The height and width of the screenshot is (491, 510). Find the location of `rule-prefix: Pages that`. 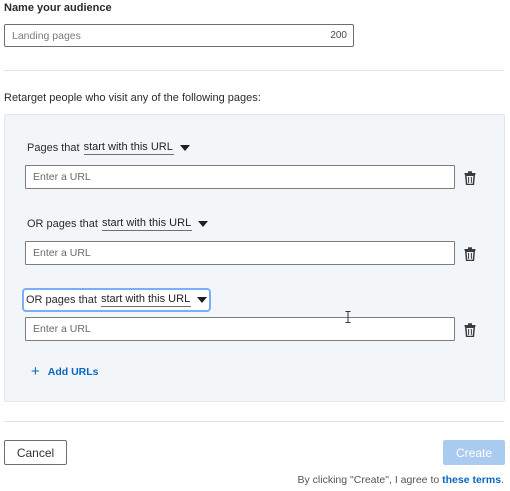

rule-prefix: Pages that is located at coordinates (53, 147).